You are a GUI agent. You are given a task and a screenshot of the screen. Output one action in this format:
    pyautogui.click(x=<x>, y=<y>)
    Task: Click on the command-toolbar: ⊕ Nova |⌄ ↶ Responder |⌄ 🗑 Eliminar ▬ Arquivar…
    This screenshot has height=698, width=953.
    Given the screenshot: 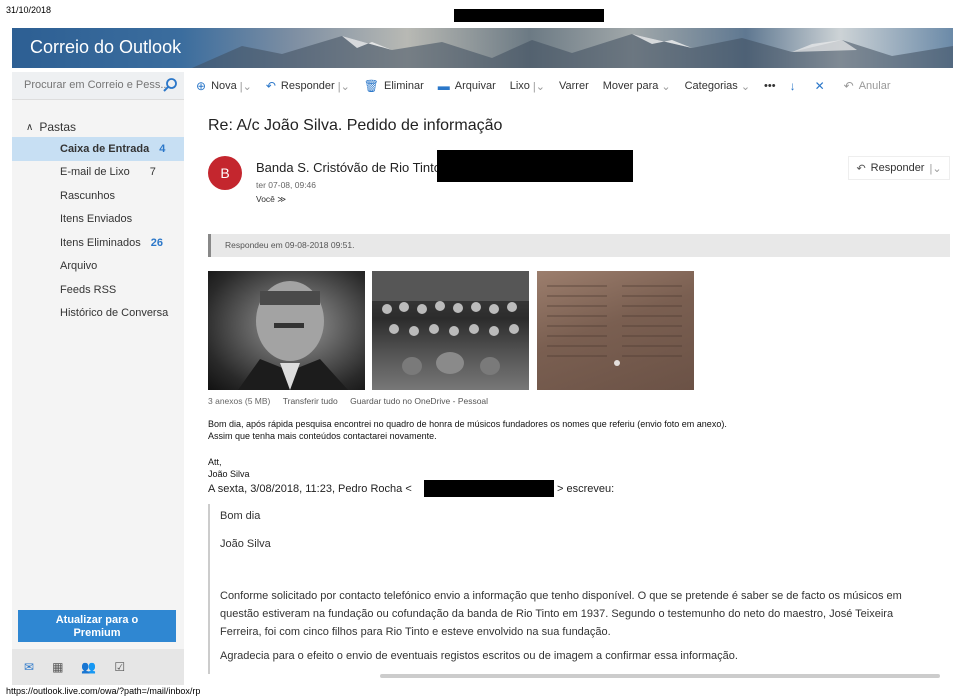 What is the action you would take?
    pyautogui.click(x=574, y=86)
    